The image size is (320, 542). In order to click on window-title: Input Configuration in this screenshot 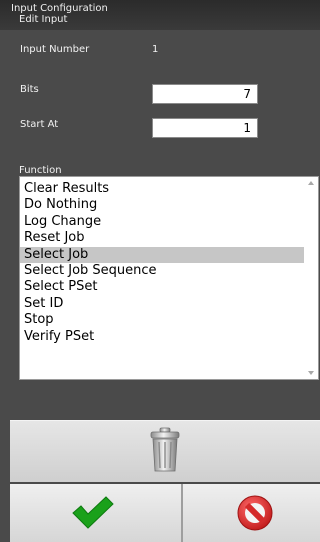, I will do `click(59, 8)`.